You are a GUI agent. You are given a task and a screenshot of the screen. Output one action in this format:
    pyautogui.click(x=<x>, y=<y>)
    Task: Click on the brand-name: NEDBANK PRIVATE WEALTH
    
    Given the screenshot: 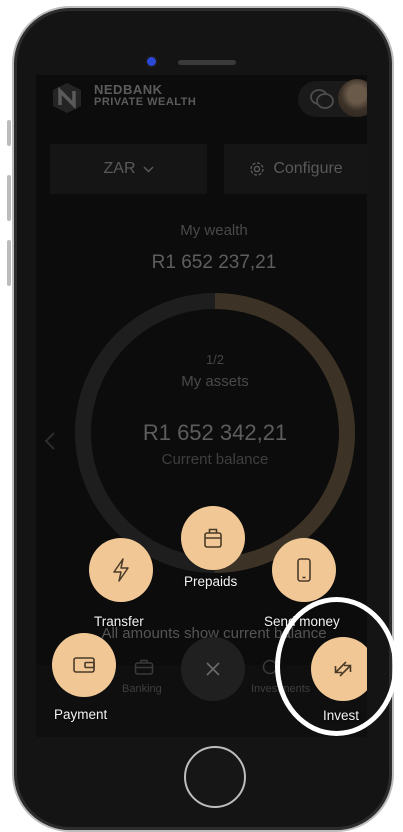 What is the action you would take?
    pyautogui.click(x=145, y=96)
    